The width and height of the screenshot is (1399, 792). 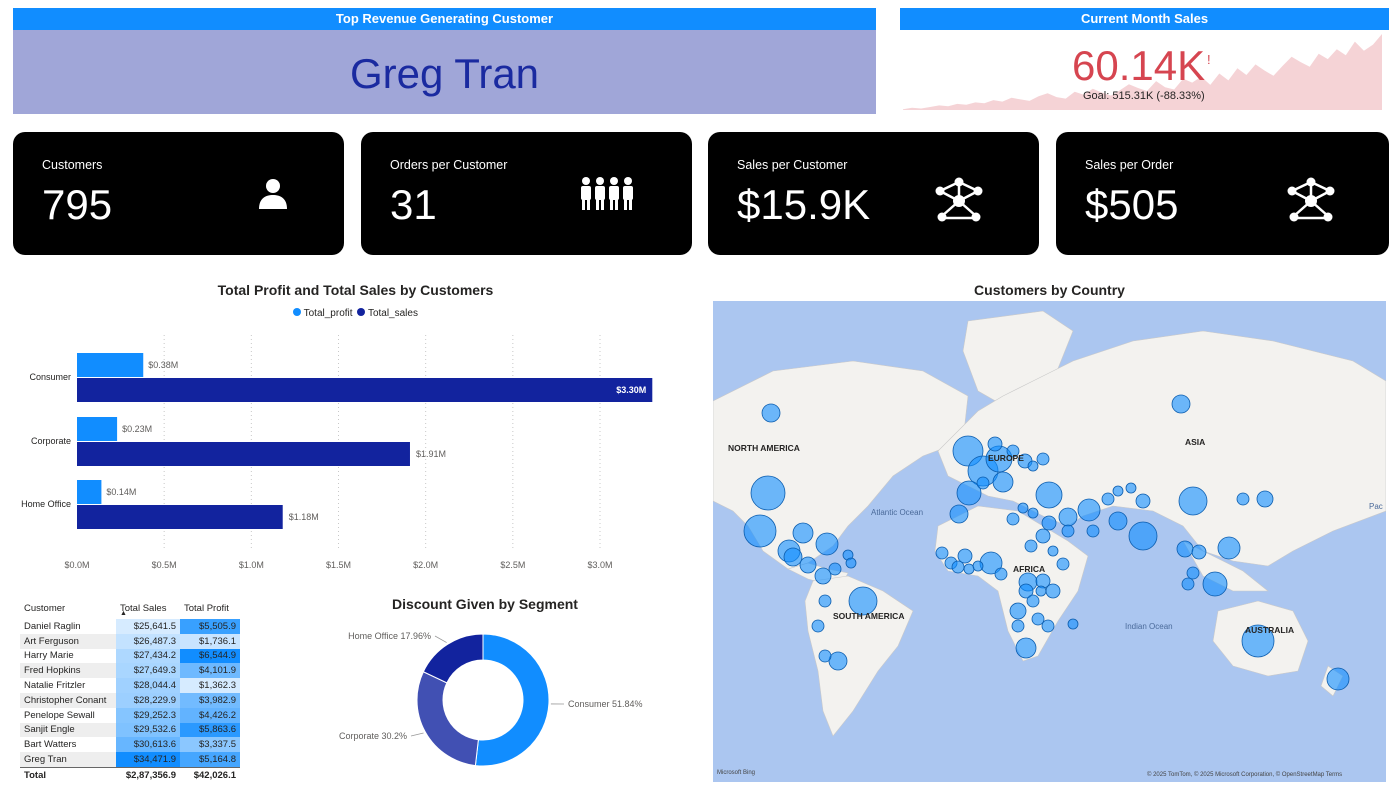 I want to click on table-row: Natalie Fritzler $28,044.4 $1,362.3, so click(x=130, y=685).